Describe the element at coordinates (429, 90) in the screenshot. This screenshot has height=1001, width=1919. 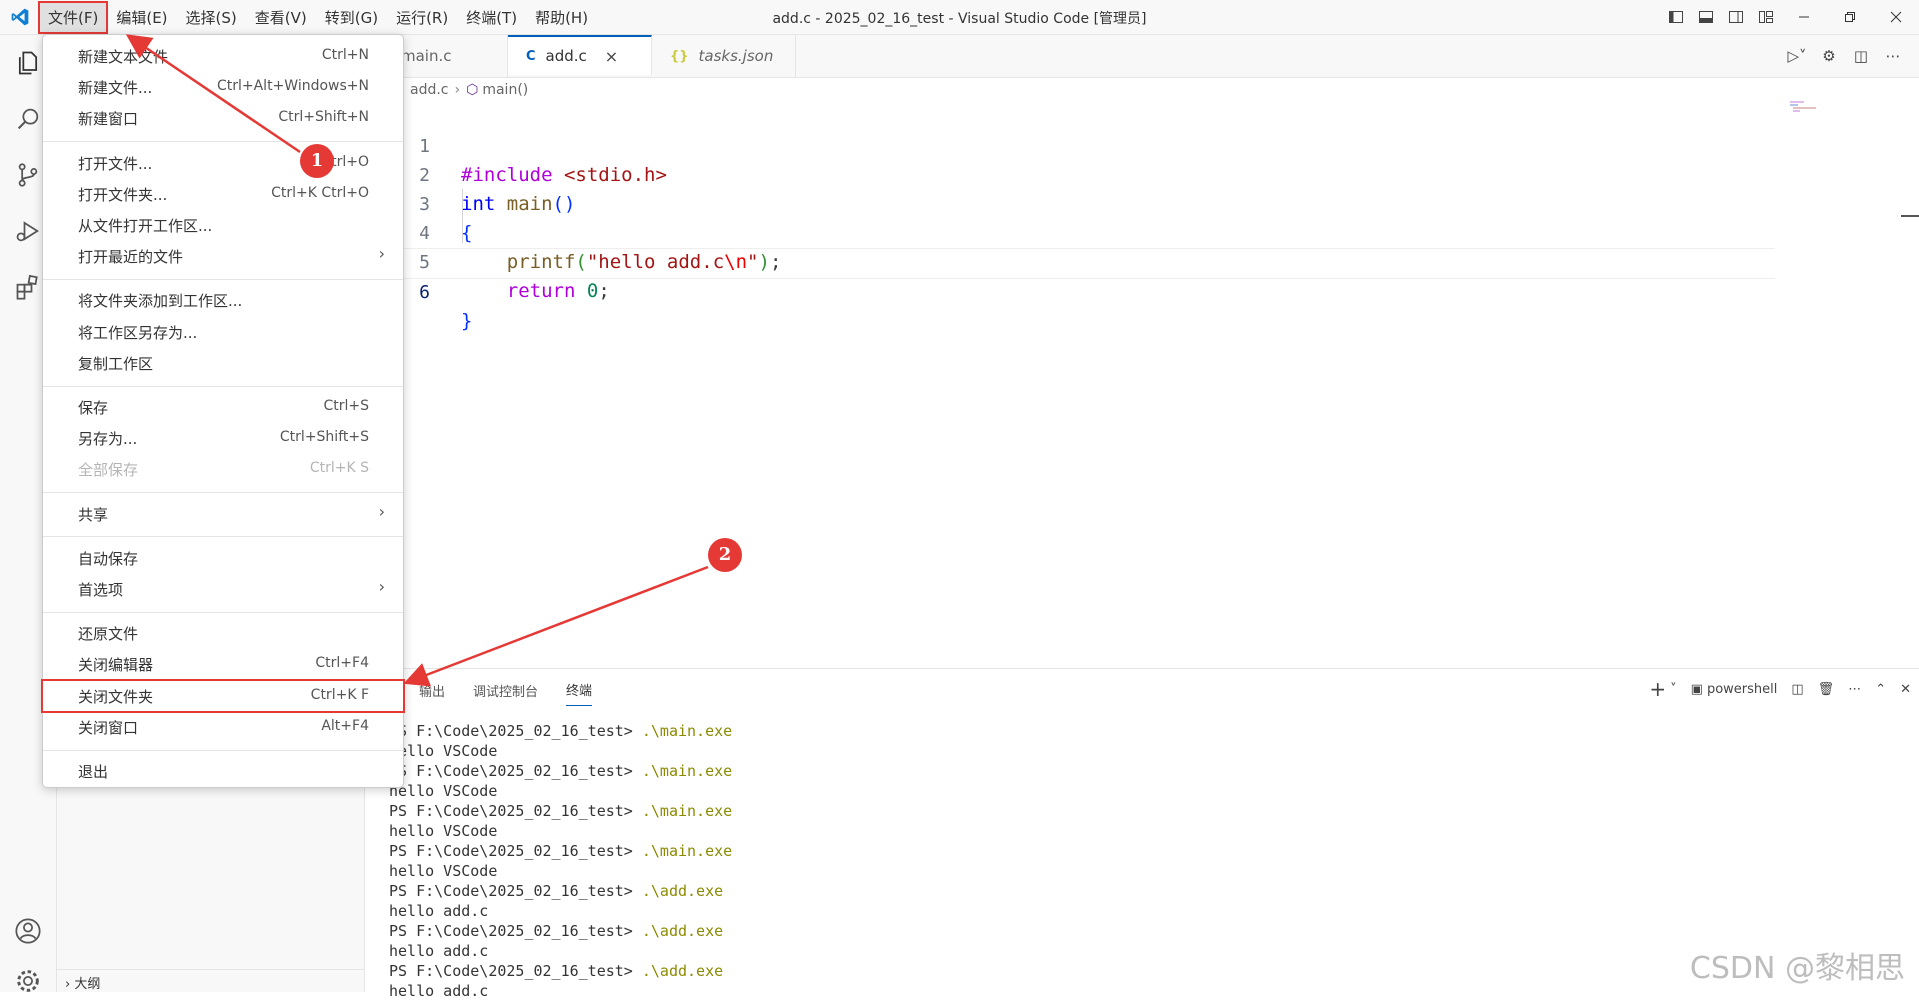
I see `breadcrumb-file: add.c` at that location.